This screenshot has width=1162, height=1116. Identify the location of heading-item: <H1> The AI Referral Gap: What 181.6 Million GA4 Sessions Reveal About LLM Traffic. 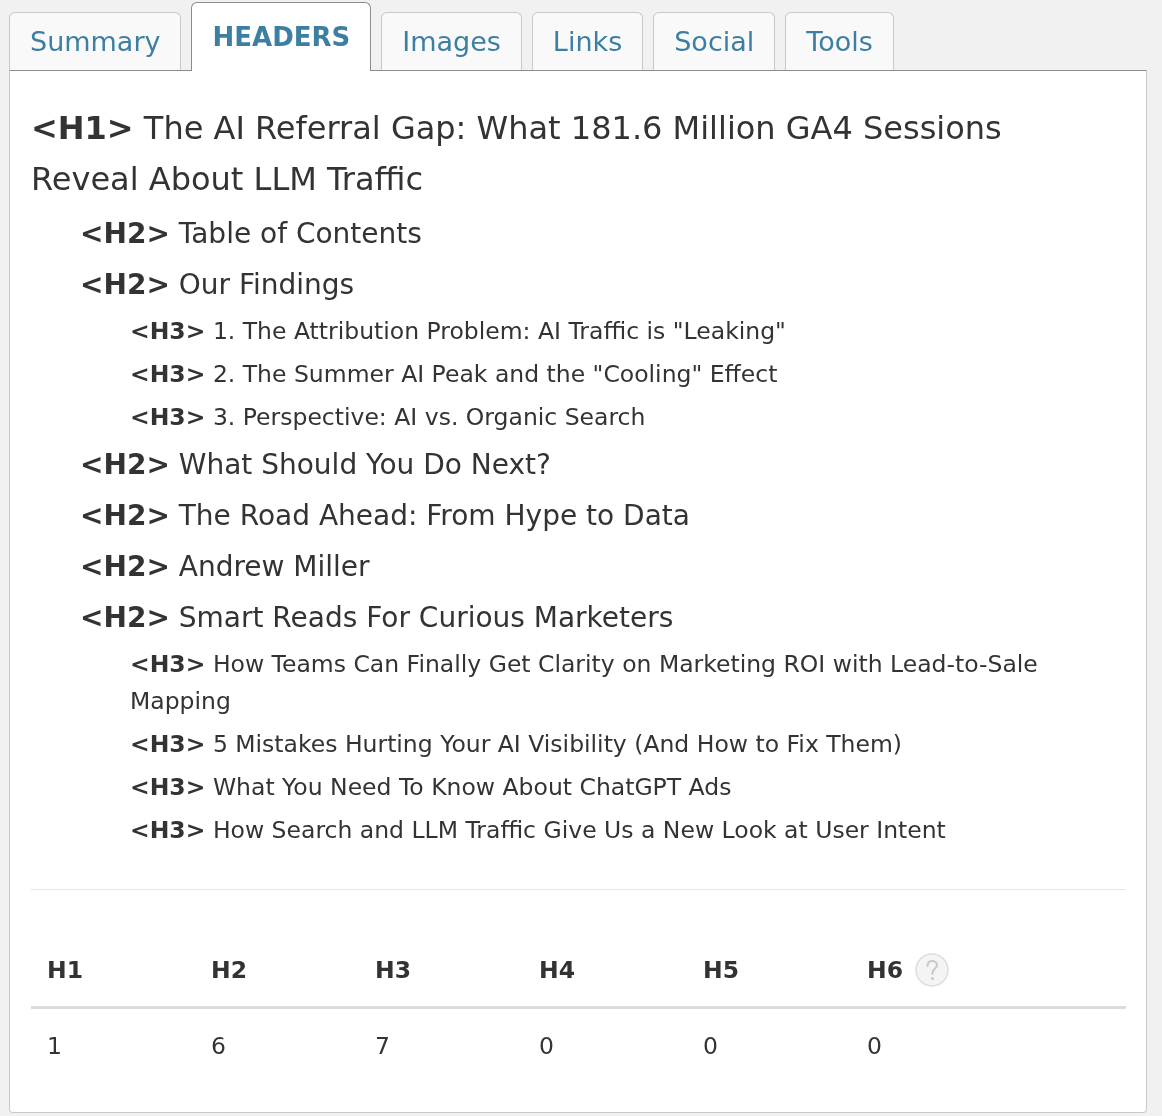
(517, 154).